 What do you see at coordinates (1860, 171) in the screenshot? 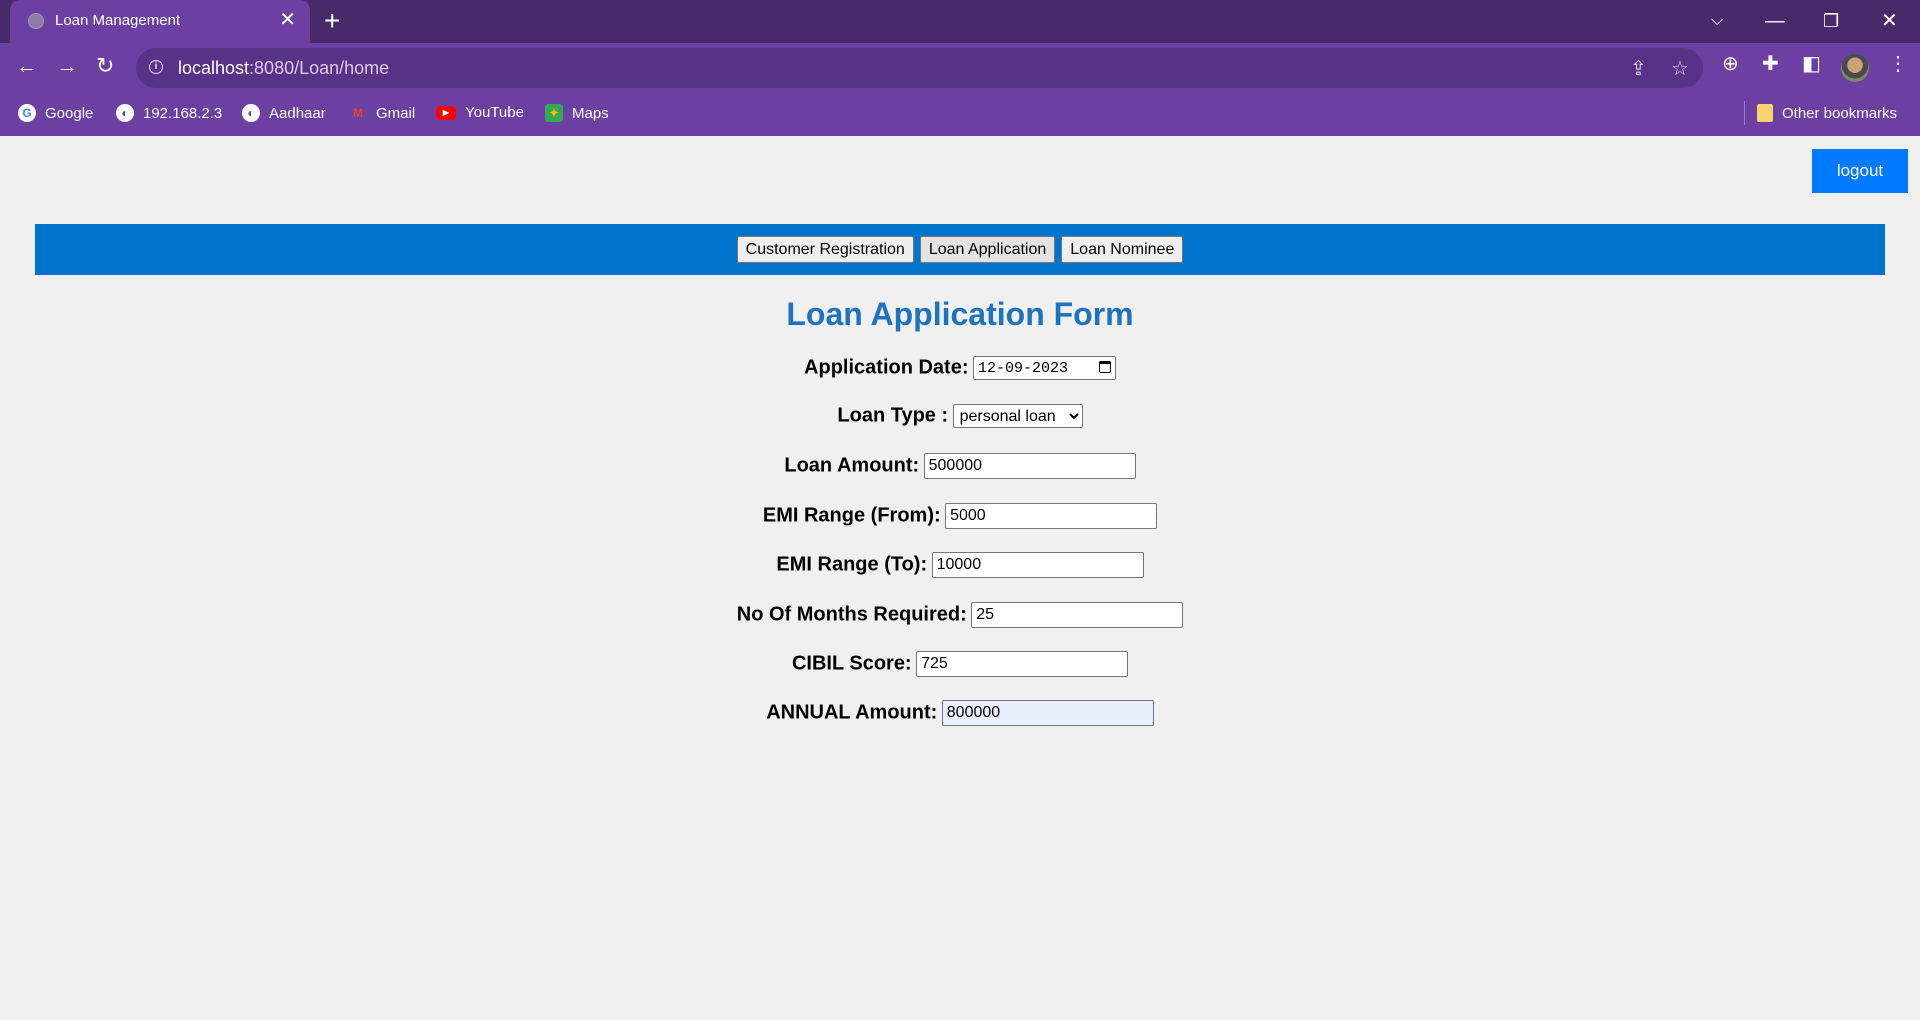
I see `logout-button: logout` at bounding box center [1860, 171].